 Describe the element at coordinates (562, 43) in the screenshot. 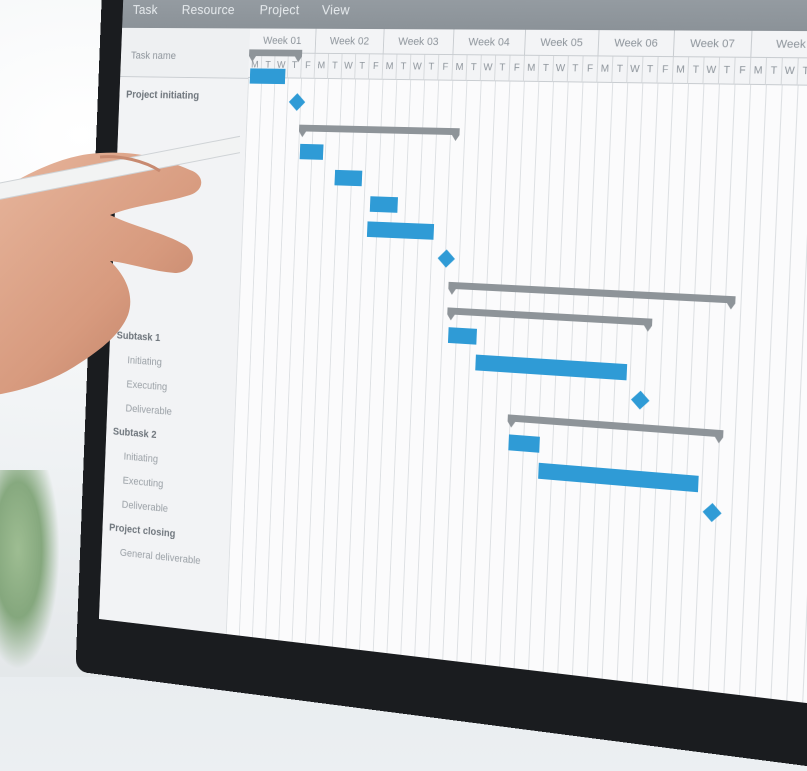

I see `week-header: Week 05` at that location.